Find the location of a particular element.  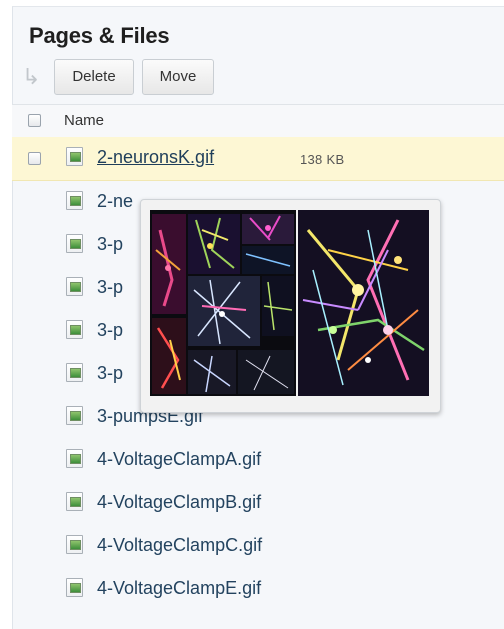

toolbar: ↳ Delete Move is located at coordinates (253, 78).